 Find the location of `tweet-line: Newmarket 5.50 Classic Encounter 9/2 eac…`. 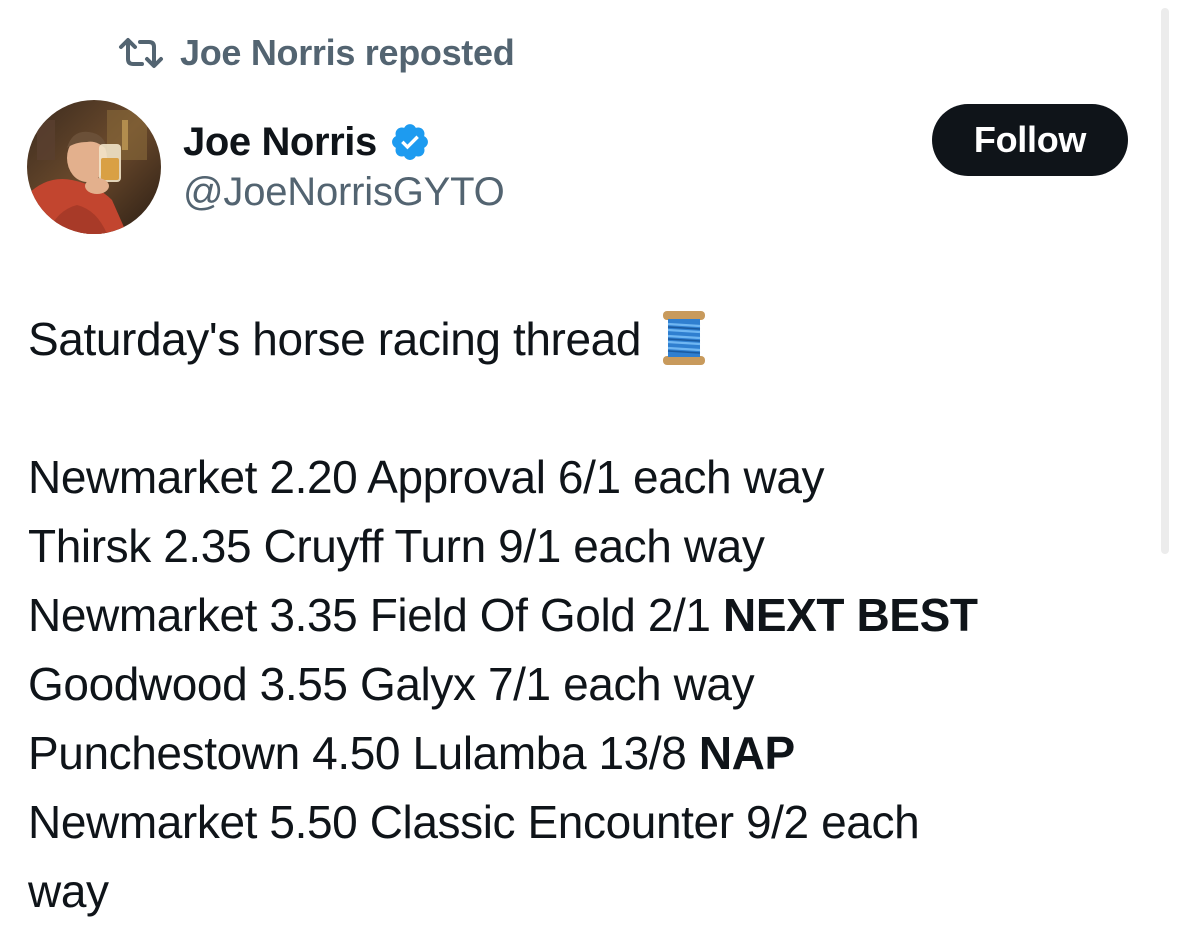

tweet-line: Newmarket 5.50 Classic Encounter 9/2 eac… is located at coordinates (583, 822).